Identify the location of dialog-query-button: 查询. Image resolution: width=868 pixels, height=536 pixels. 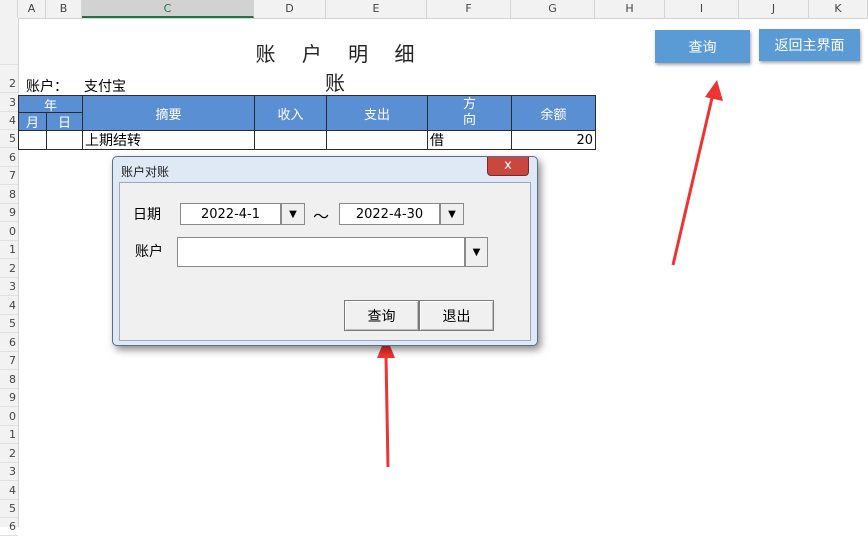
(381, 315).